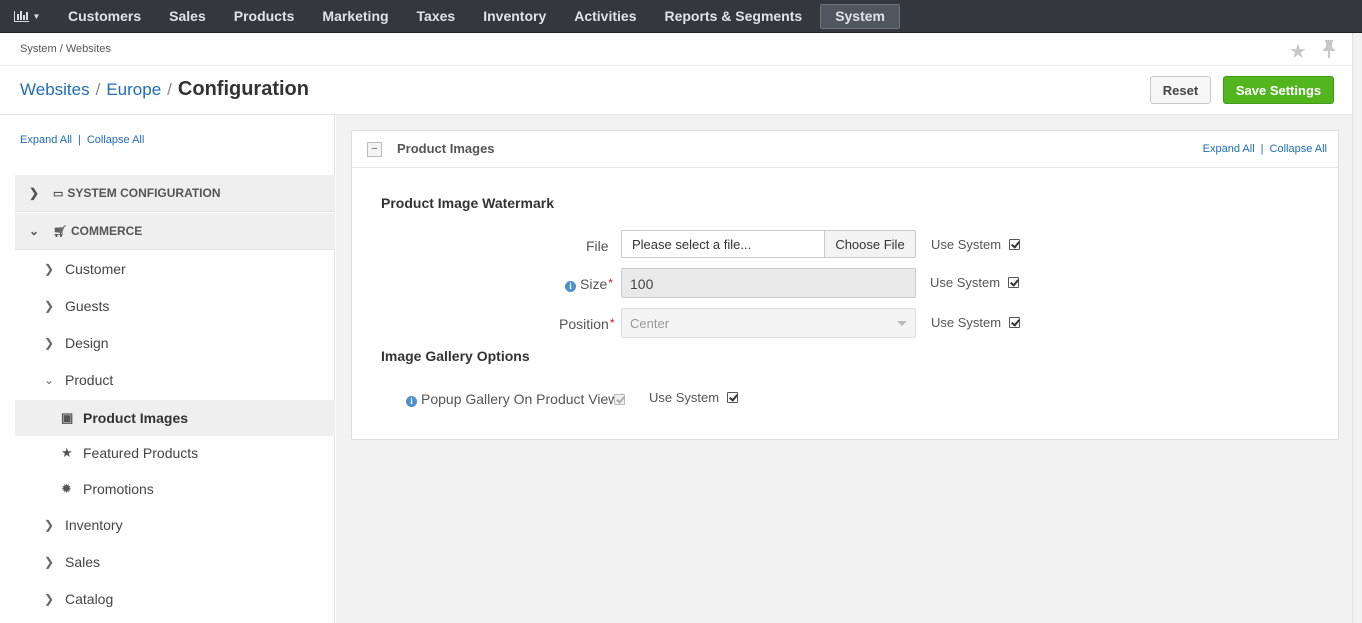  What do you see at coordinates (243, 89) in the screenshot?
I see `page-title-current: Configuration` at bounding box center [243, 89].